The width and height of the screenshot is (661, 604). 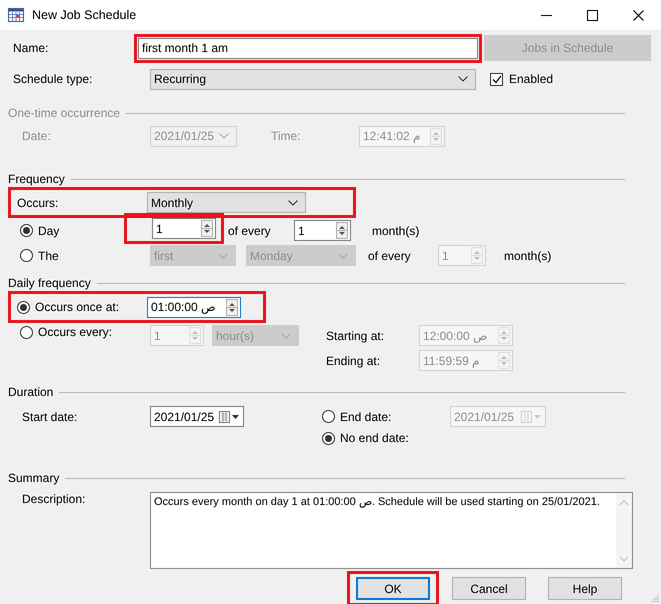 I want to click on section-title: Summary, so click(x=34, y=478).